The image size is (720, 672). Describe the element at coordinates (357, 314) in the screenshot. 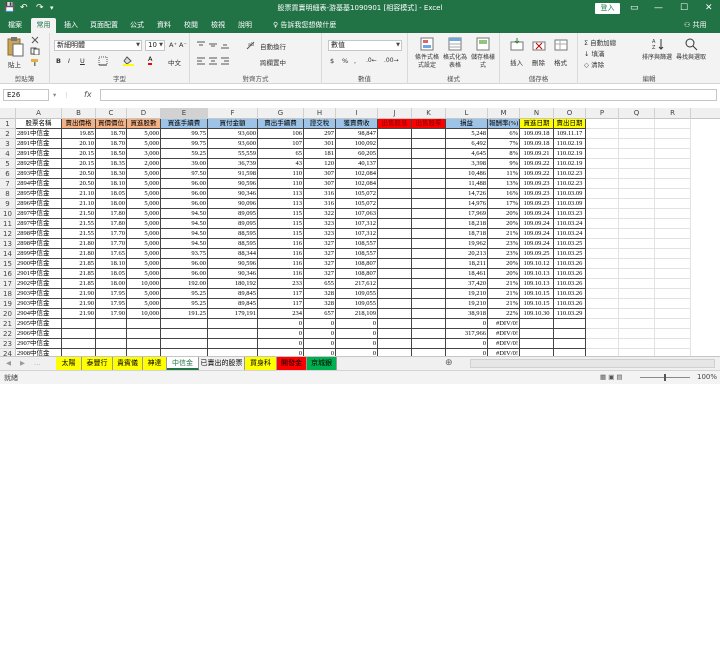

I see `table-cell: 218,109` at that location.